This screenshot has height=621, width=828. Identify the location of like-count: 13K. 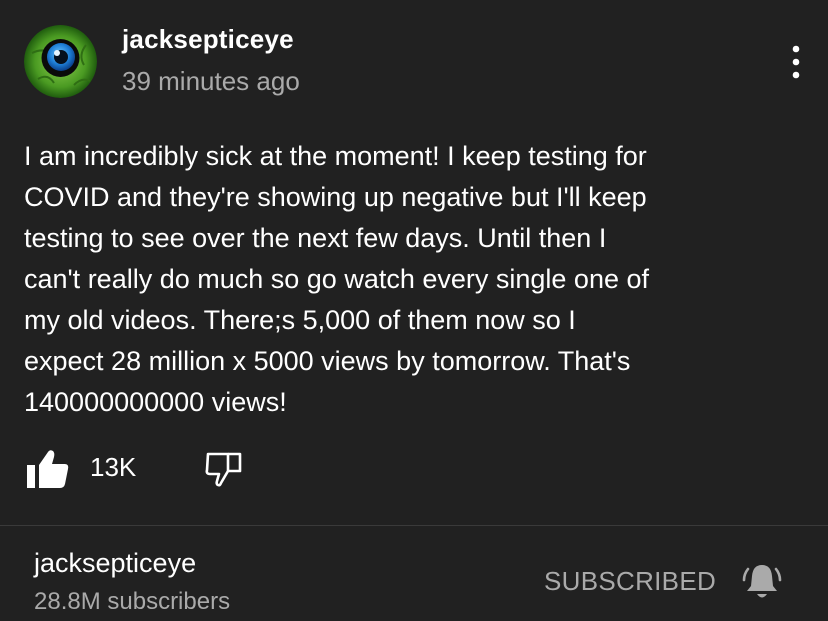
(113, 467).